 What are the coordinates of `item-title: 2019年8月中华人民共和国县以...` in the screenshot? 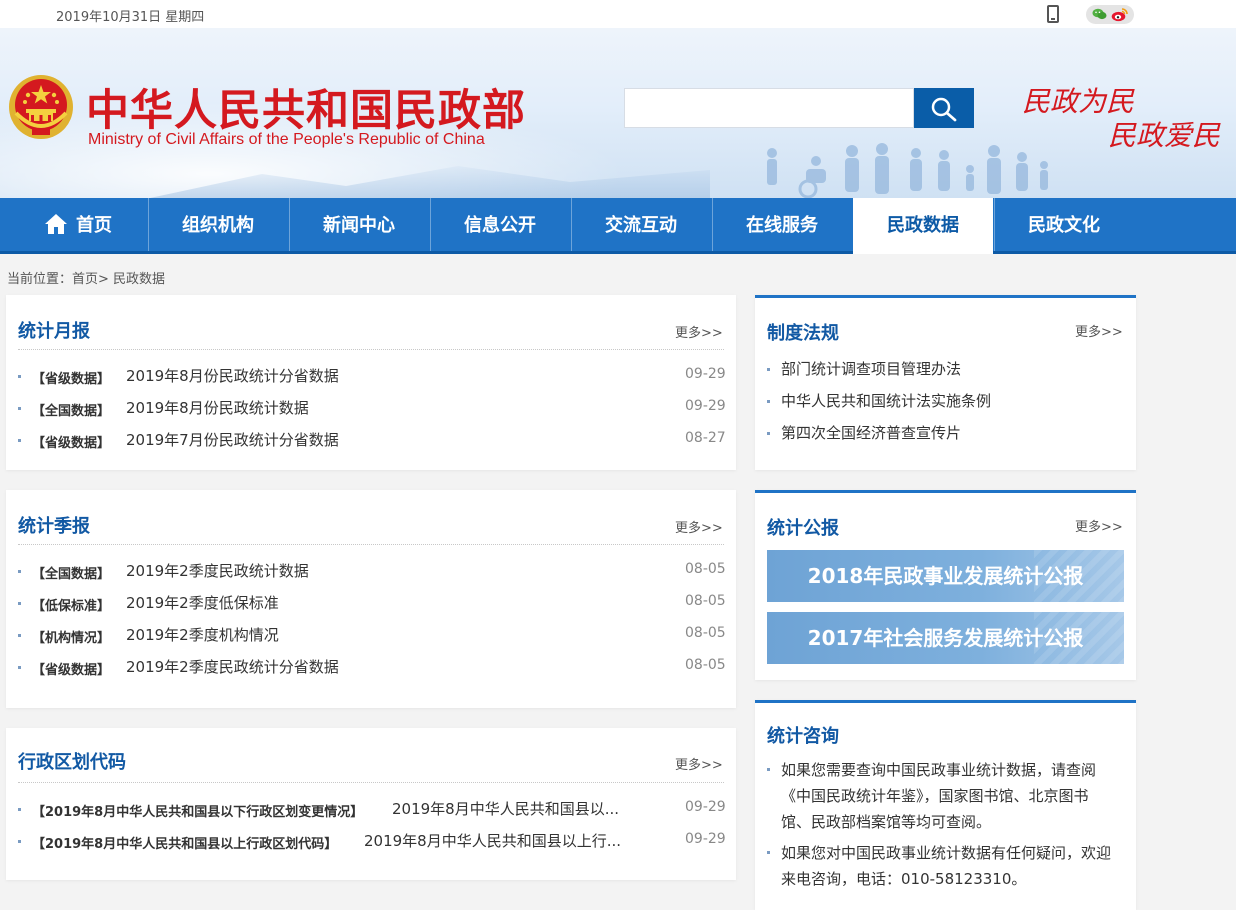 It's located at (505, 808).